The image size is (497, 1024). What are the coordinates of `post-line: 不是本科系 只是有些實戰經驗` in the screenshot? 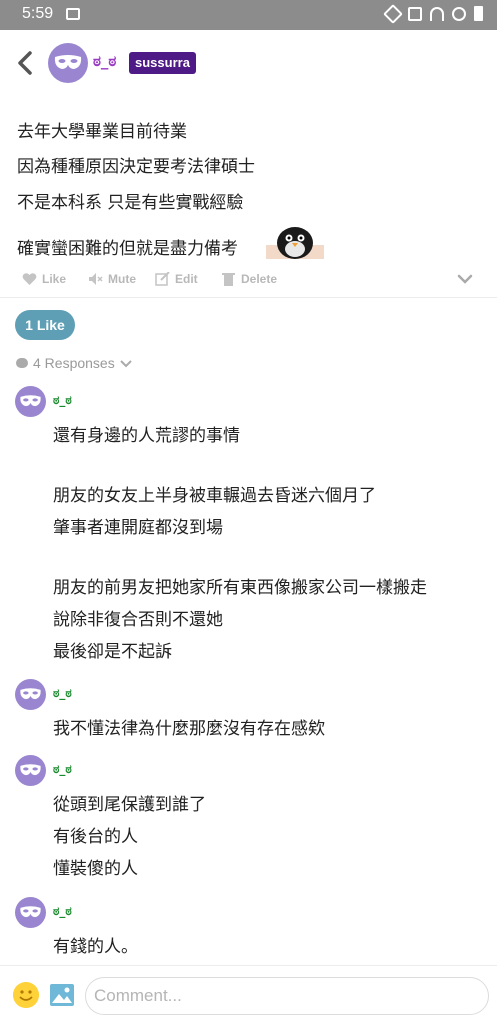 It's located at (130, 203).